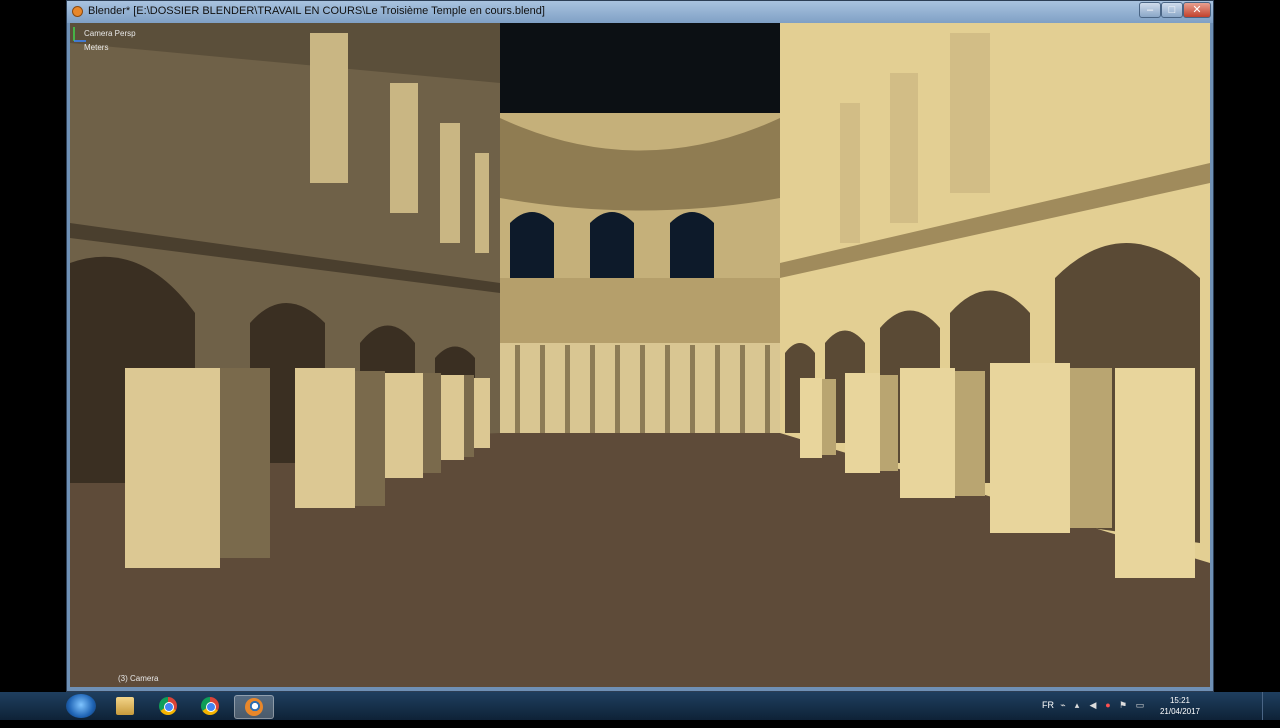 This screenshot has height=728, width=1280. I want to click on left-letterbox, so click(33, 360).